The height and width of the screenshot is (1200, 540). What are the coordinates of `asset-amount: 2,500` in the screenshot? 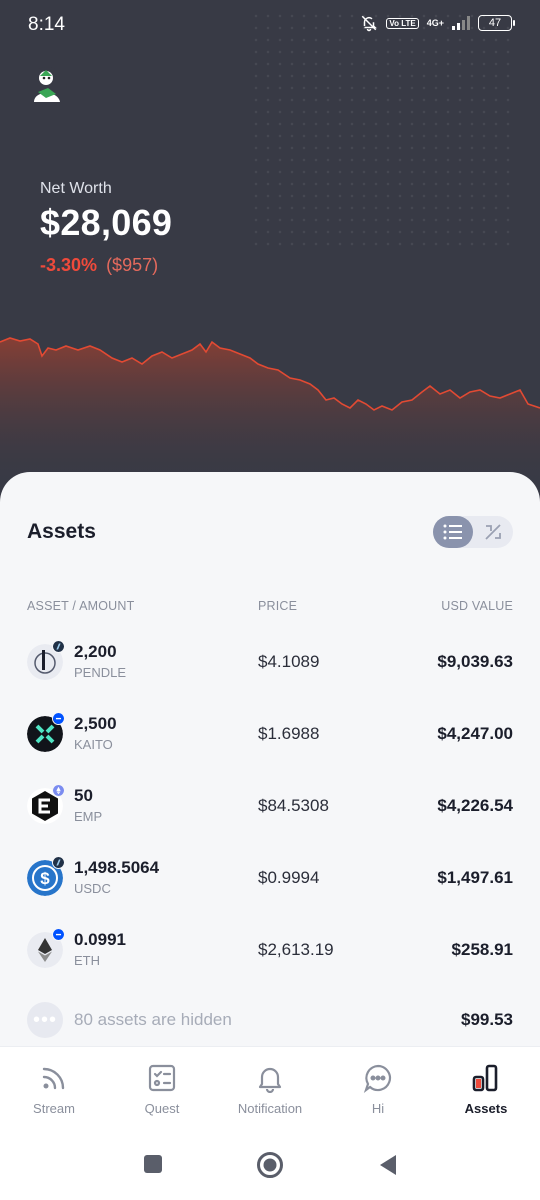 It's located at (95, 723).